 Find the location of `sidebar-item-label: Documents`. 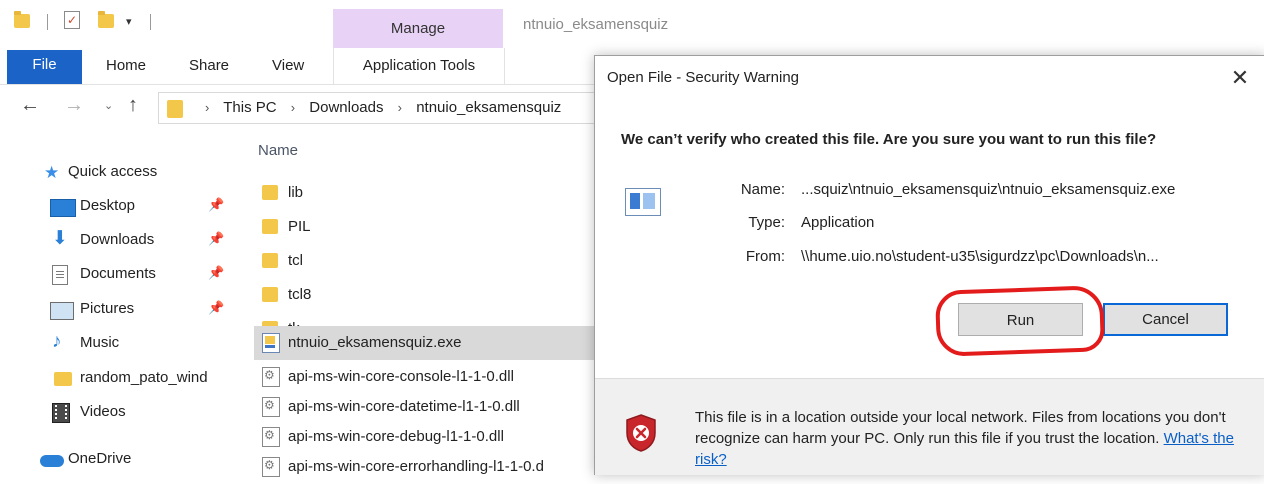

sidebar-item-label: Documents is located at coordinates (118, 273).